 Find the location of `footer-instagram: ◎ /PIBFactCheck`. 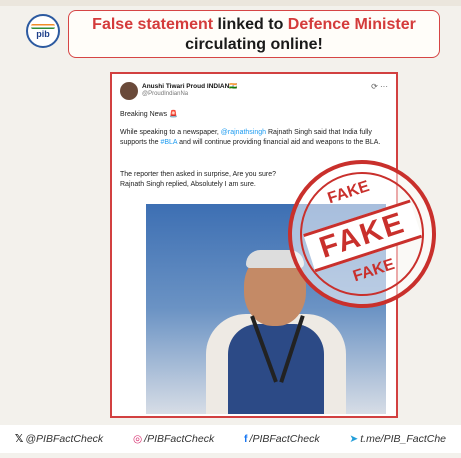

footer-instagram: ◎ /PIBFactCheck is located at coordinates (173, 439).